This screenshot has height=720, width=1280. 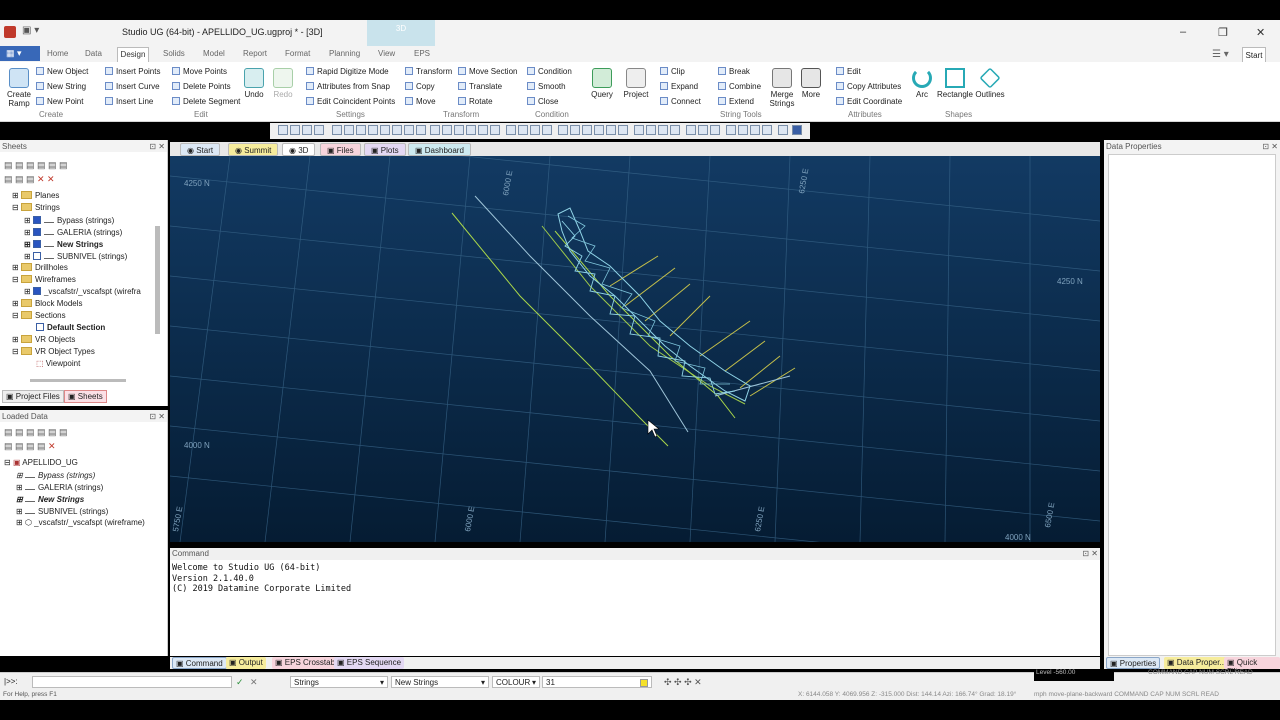 I want to click on tab-3d: ◉ 3D, so click(x=299, y=149).